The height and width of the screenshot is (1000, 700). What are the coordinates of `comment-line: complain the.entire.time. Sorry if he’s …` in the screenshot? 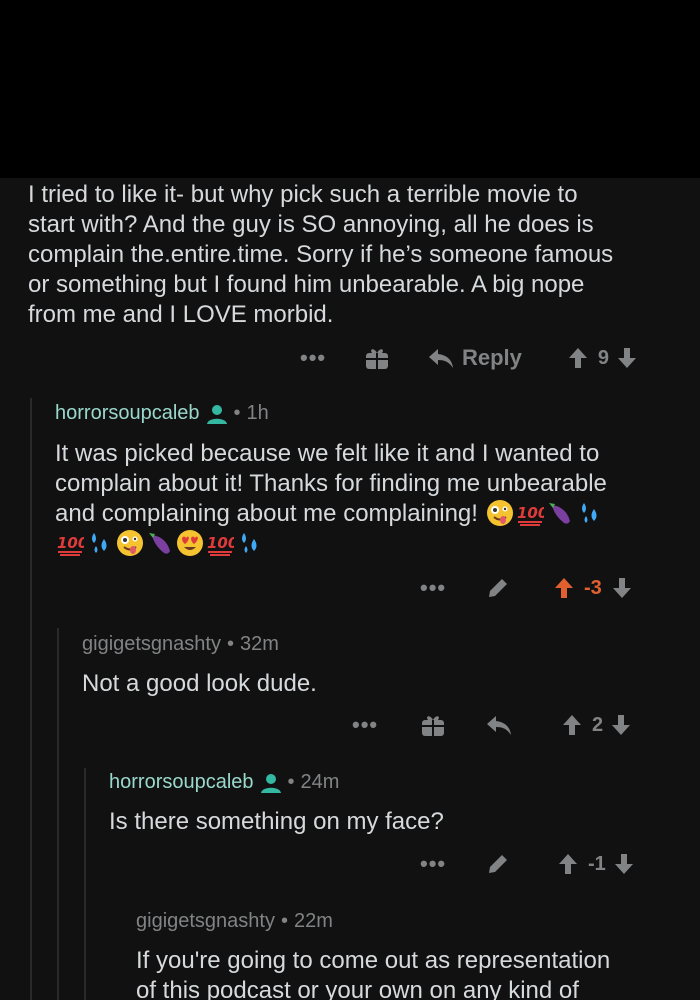 It's located at (321, 254).